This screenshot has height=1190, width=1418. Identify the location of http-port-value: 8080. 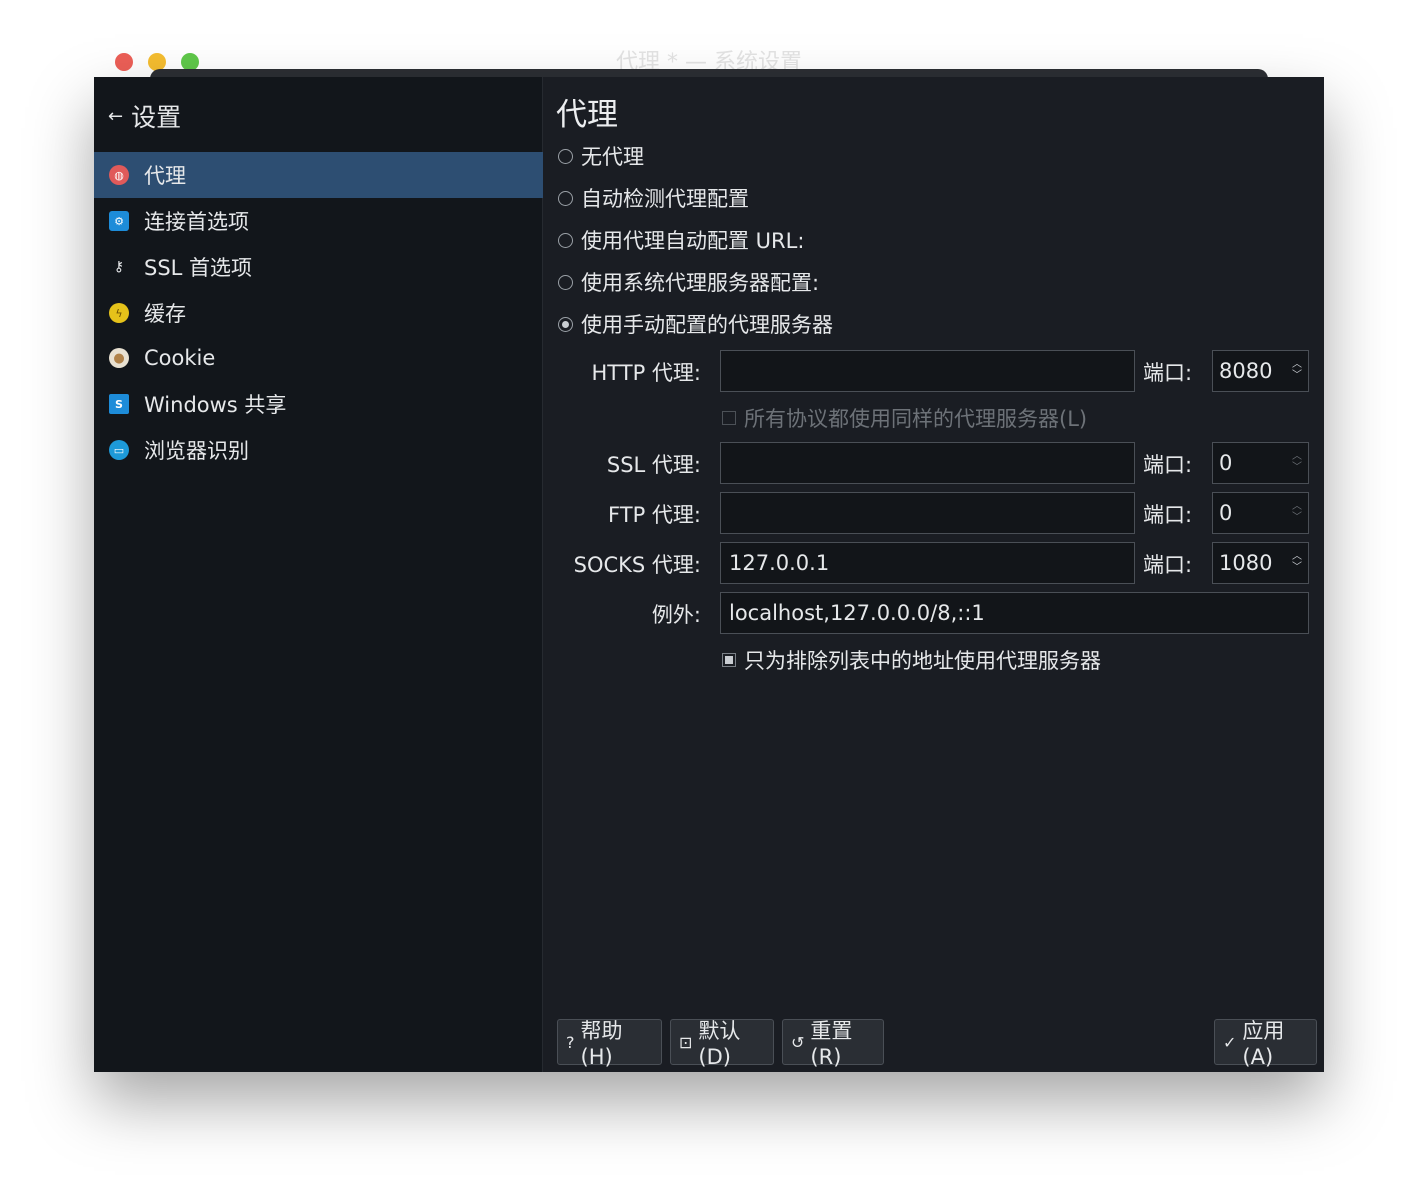
(1246, 371).